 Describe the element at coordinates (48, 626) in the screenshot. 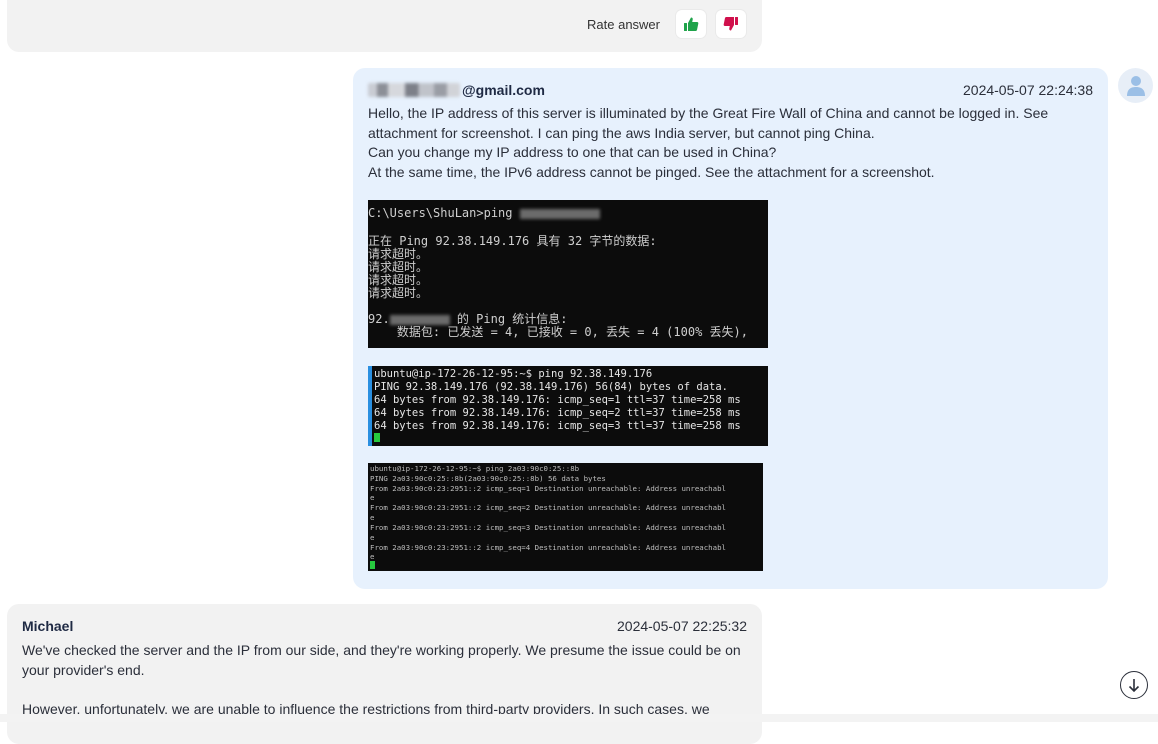

I see `agent-name: Michael` at that location.